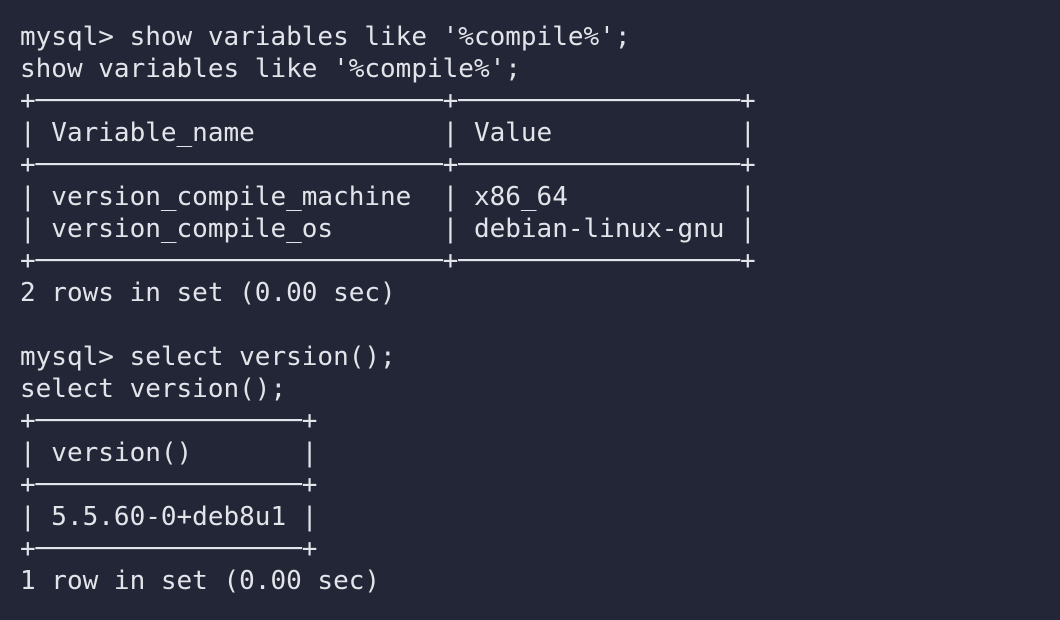  Describe the element at coordinates (325, 37) in the screenshot. I see `prompt-command-line: mysql> show variables like '%compile%';` at that location.